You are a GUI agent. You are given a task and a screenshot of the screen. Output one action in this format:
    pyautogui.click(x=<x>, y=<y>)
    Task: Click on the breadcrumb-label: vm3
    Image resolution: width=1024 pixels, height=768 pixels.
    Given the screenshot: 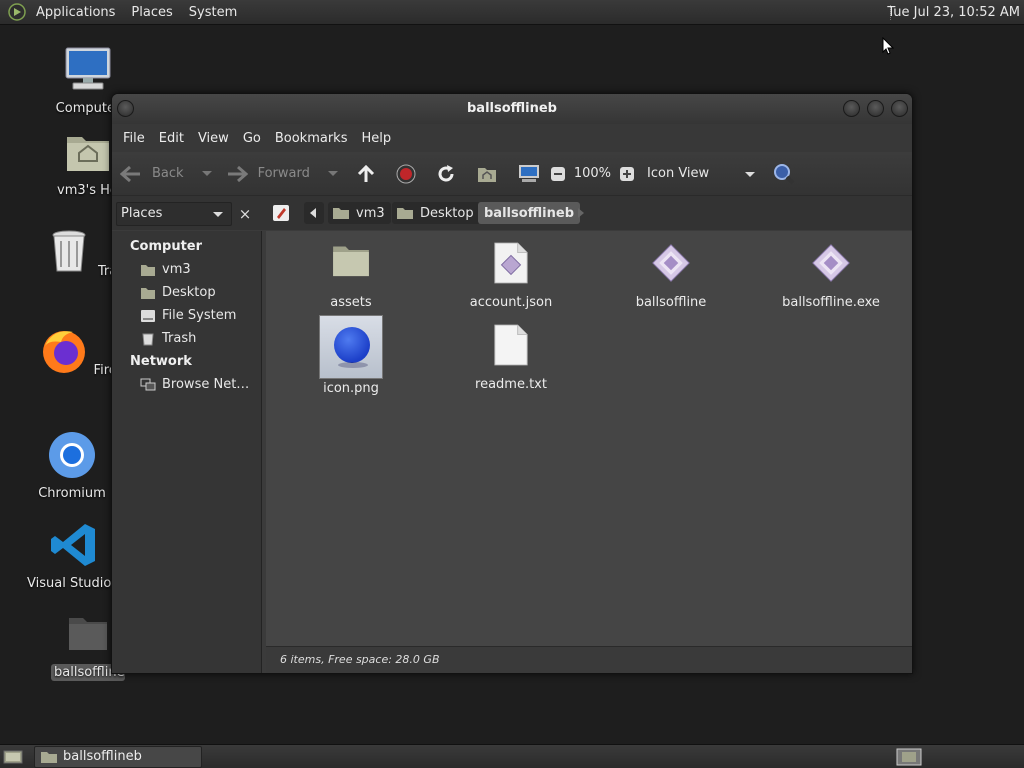 What is the action you would take?
    pyautogui.click(x=370, y=213)
    